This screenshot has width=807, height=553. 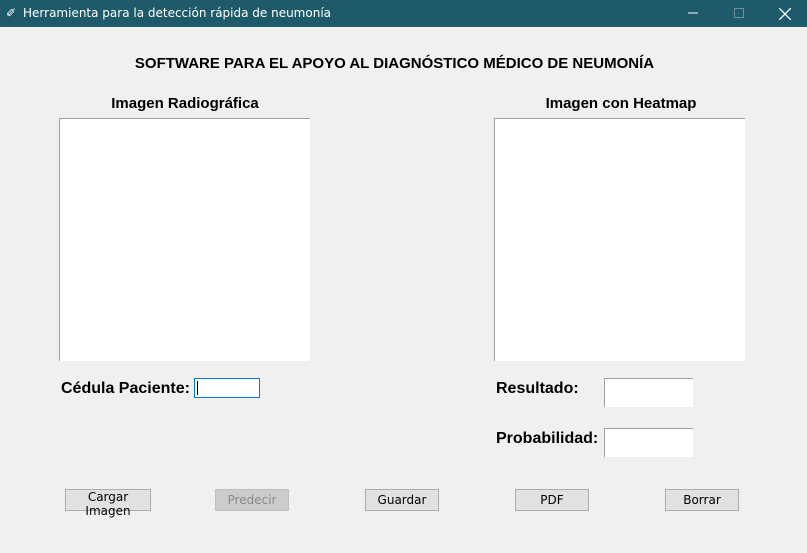 I want to click on resultado-field, so click(x=648, y=392).